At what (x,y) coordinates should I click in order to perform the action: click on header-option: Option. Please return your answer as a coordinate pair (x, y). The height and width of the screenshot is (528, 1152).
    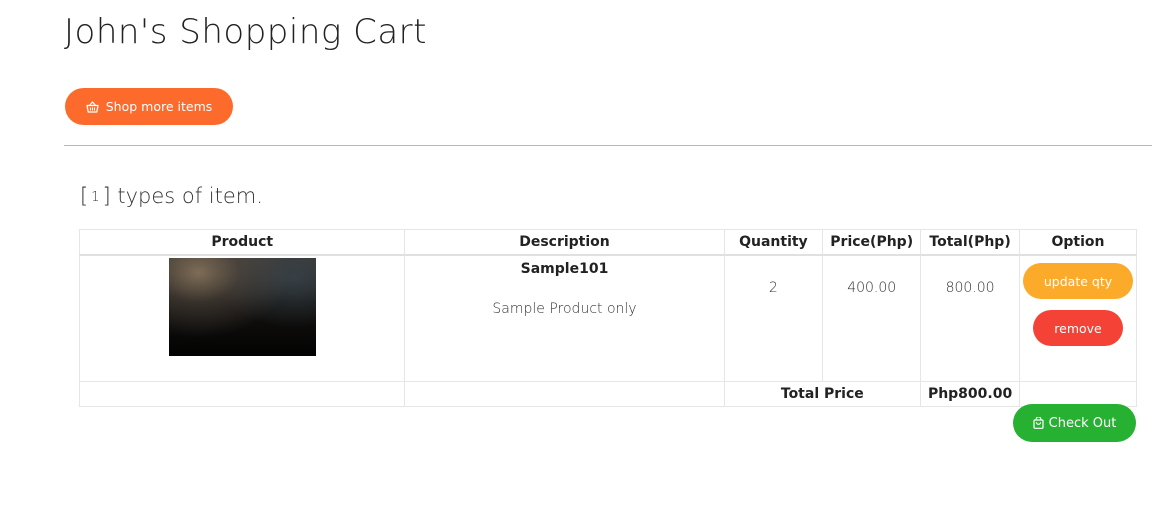
    Looking at the image, I should click on (1078, 242).